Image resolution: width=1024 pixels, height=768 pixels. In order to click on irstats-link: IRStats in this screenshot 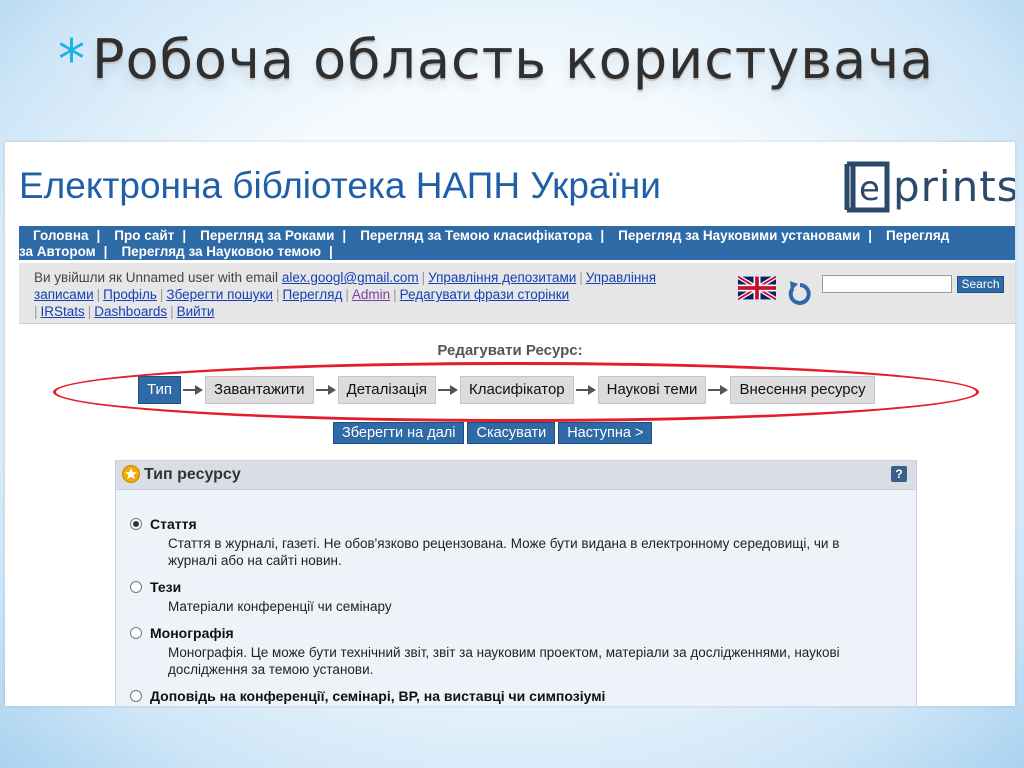, I will do `click(63, 311)`.